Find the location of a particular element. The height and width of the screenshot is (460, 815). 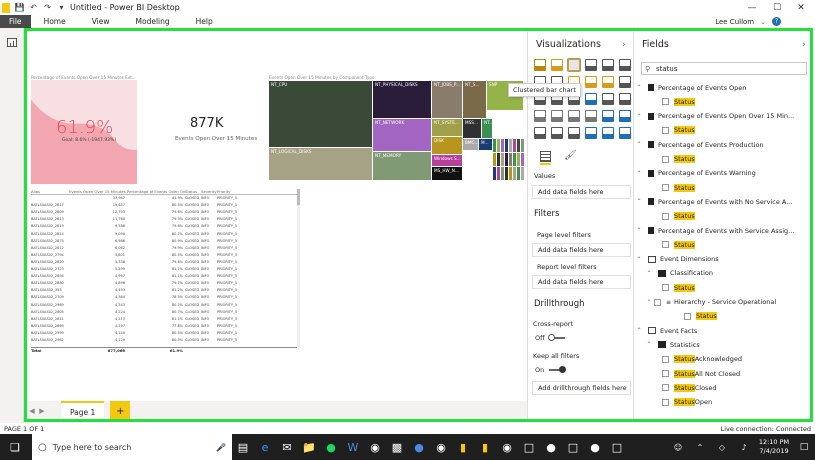

spotify-icon: ● is located at coordinates (331, 447).